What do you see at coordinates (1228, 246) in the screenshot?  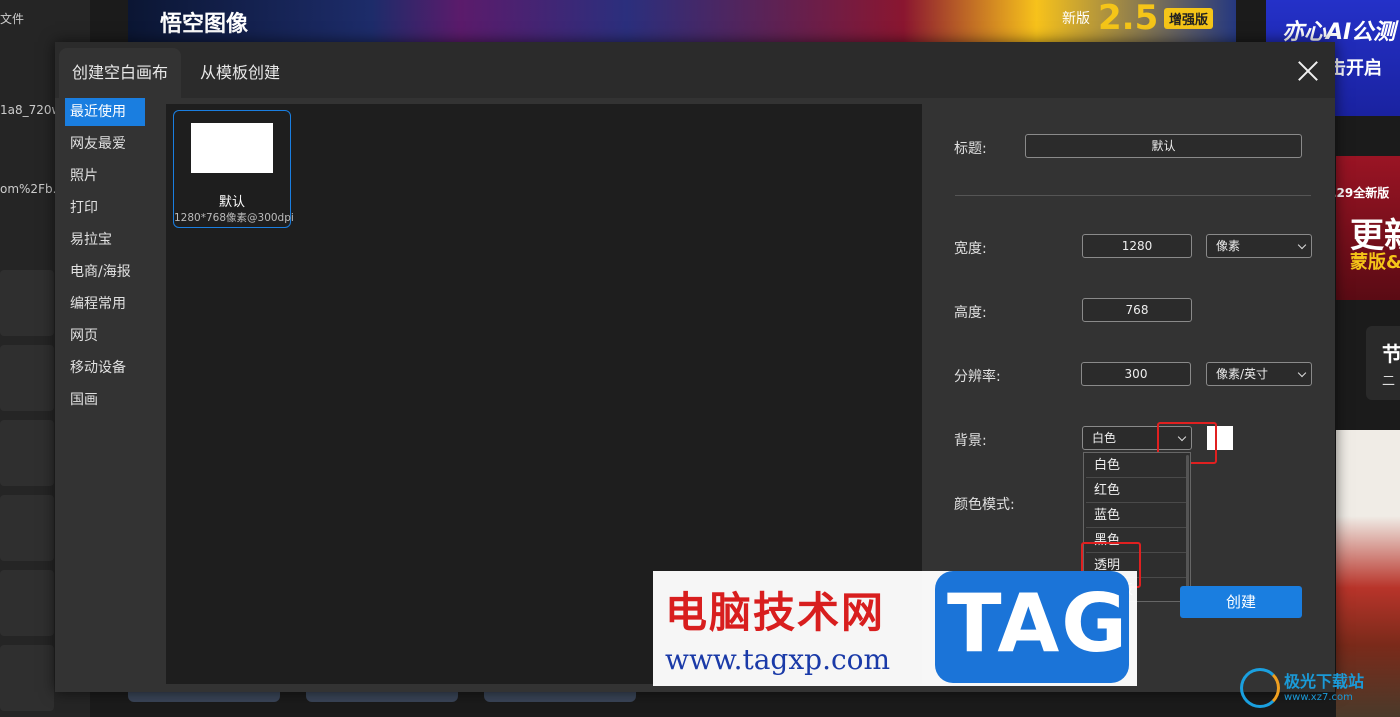 I see `width-unit-value: 像素` at bounding box center [1228, 246].